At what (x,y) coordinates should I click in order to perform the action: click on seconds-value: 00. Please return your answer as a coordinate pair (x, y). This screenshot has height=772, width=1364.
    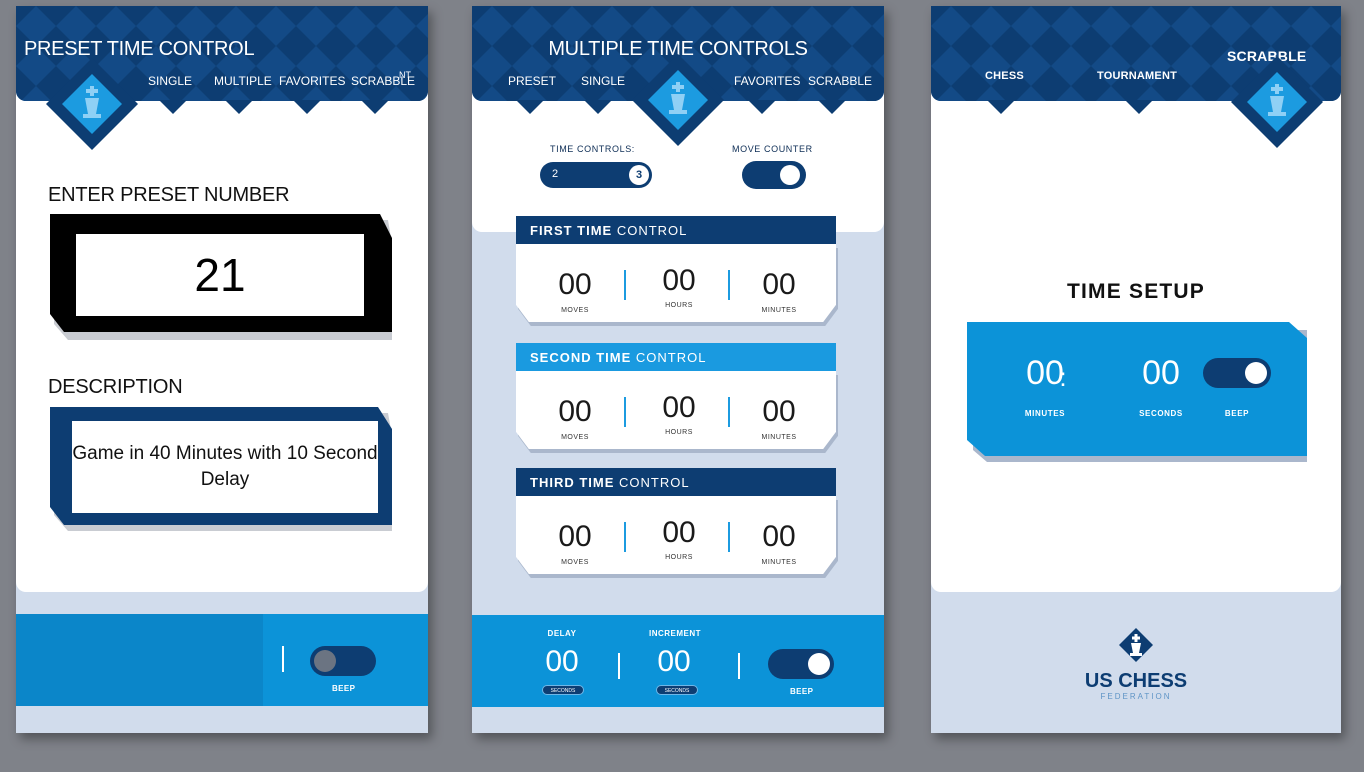
    Looking at the image, I should click on (1161, 373).